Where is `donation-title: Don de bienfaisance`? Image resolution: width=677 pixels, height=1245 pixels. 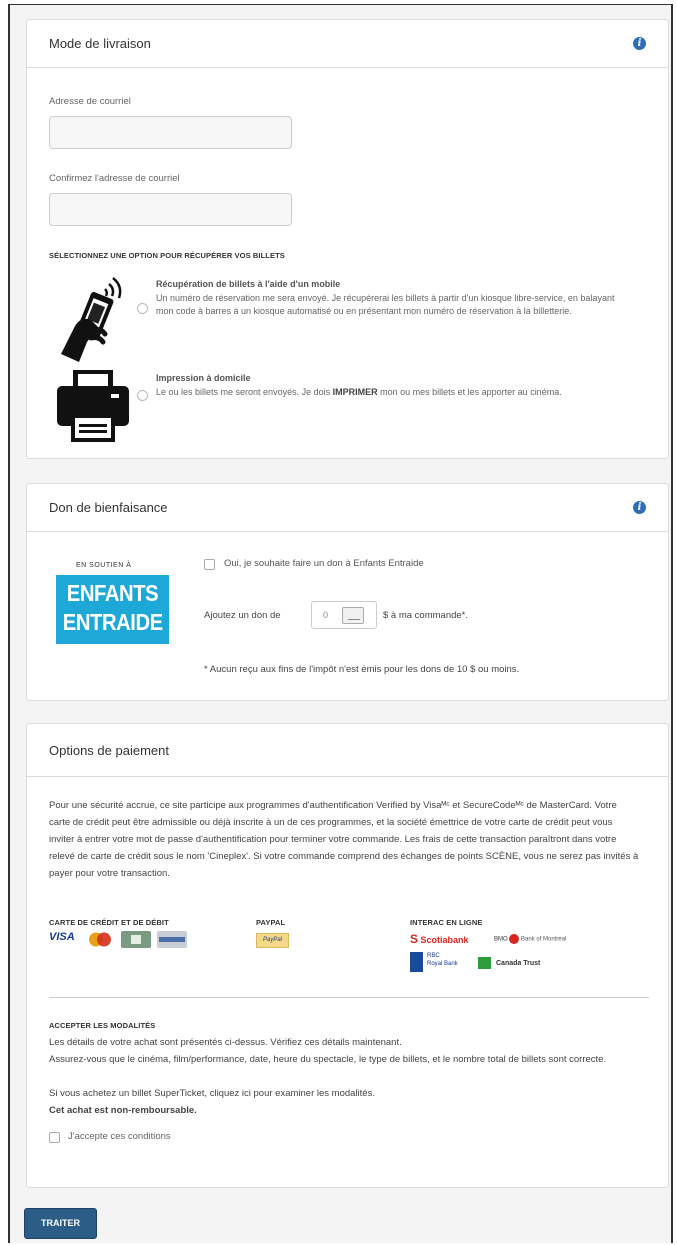
donation-title: Don de bienfaisance is located at coordinates (108, 507).